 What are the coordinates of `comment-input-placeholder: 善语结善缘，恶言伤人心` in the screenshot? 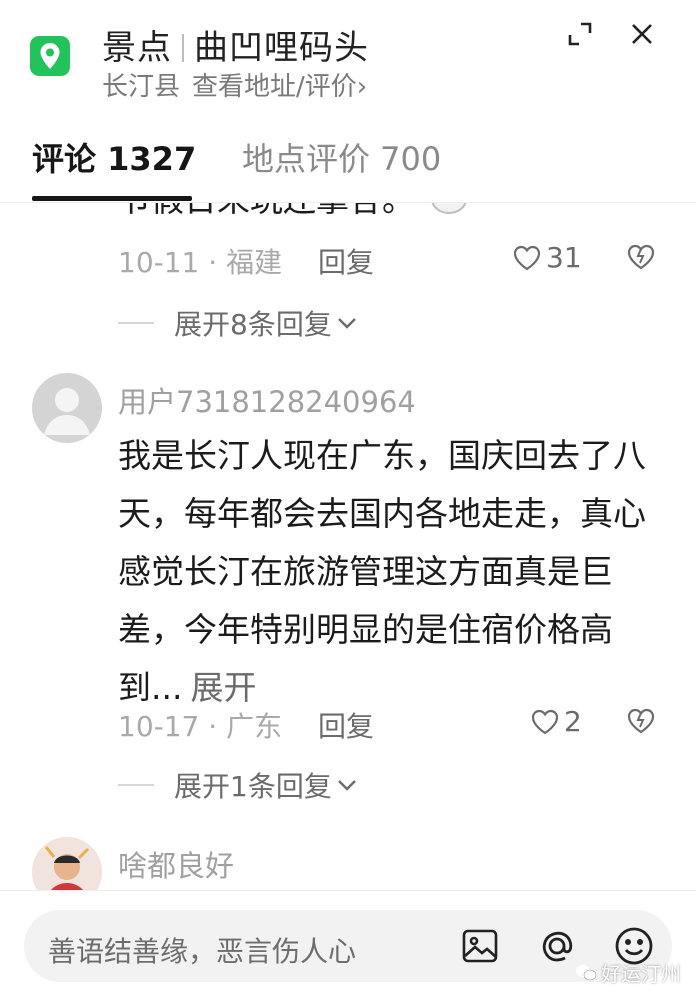 It's located at (202, 950).